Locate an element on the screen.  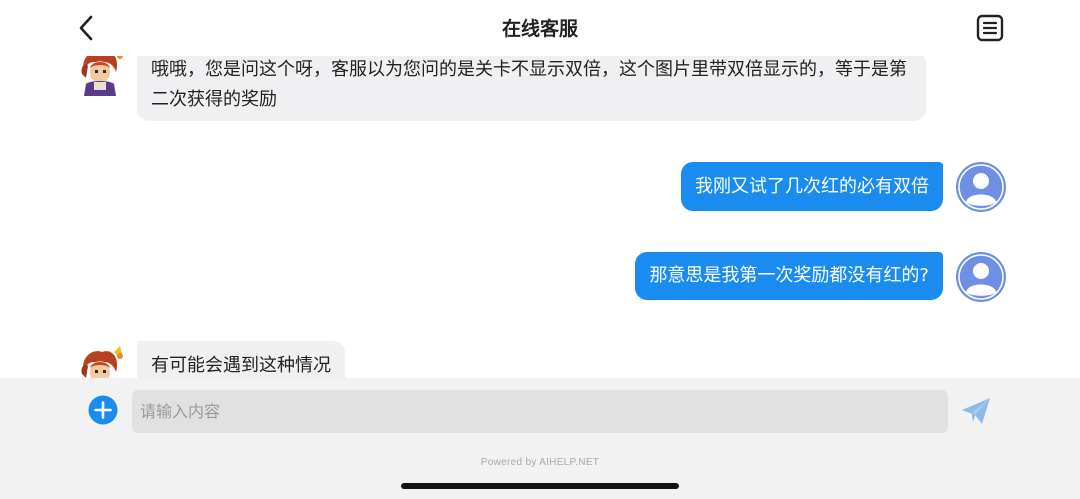
powered-by-text: Powered by AIHELP.NET is located at coordinates (540, 462).